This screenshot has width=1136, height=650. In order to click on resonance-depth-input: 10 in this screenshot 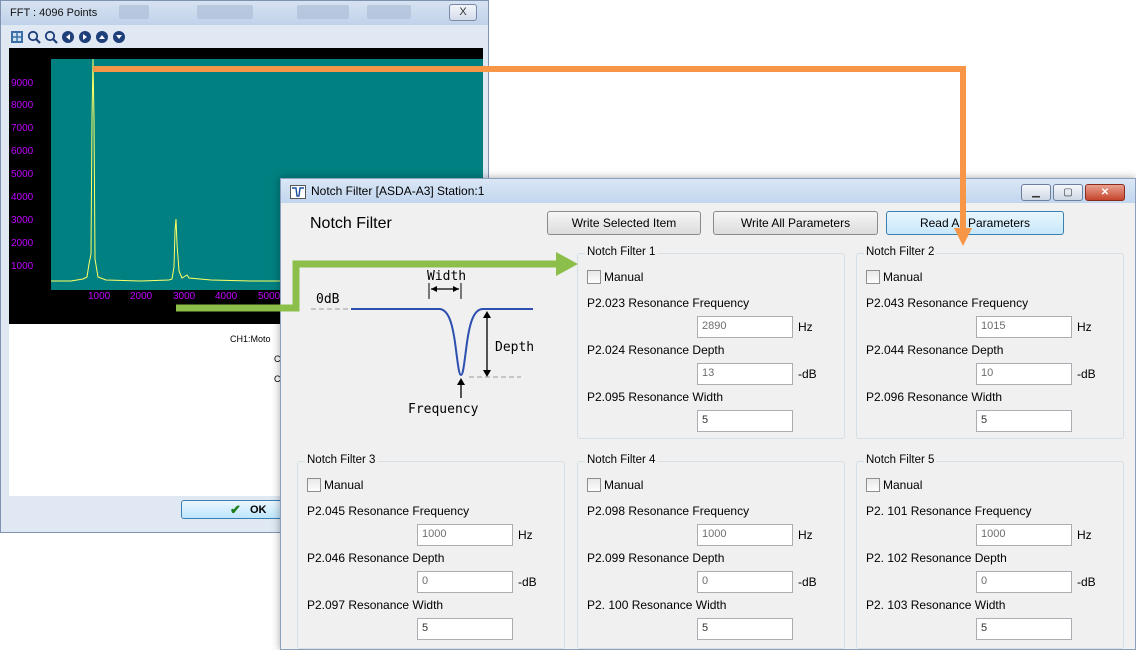, I will do `click(1024, 374)`.